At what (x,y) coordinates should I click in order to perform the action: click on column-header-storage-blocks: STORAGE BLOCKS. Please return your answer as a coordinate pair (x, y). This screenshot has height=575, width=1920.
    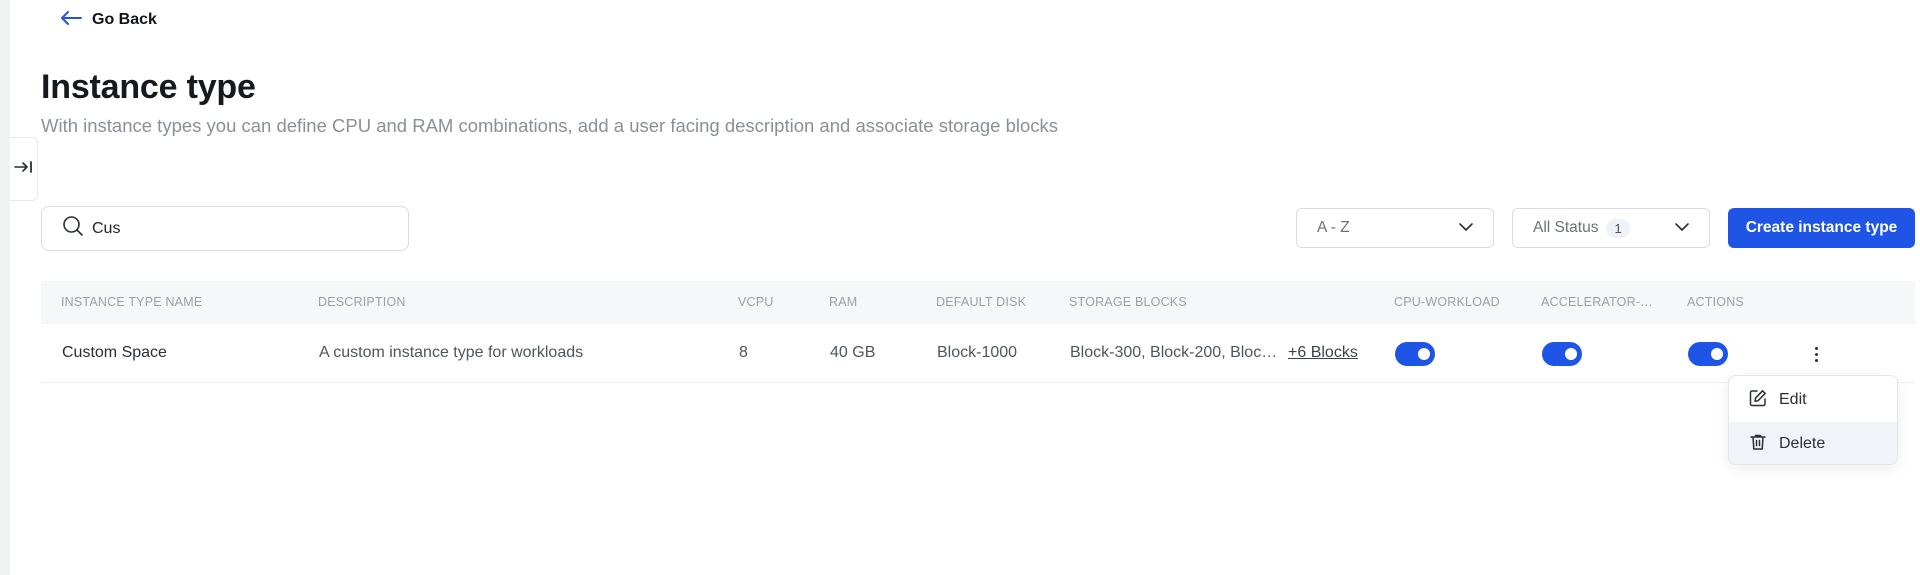
    Looking at the image, I should click on (1128, 302).